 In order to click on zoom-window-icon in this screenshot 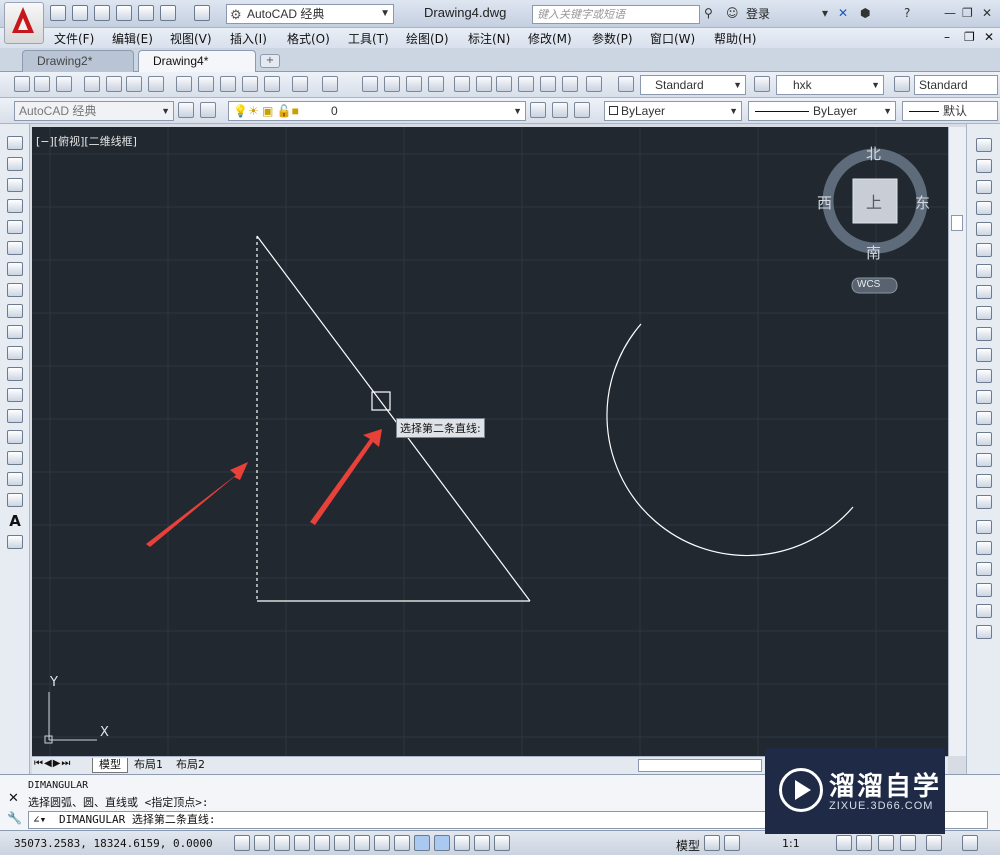, I will do `click(414, 84)`.